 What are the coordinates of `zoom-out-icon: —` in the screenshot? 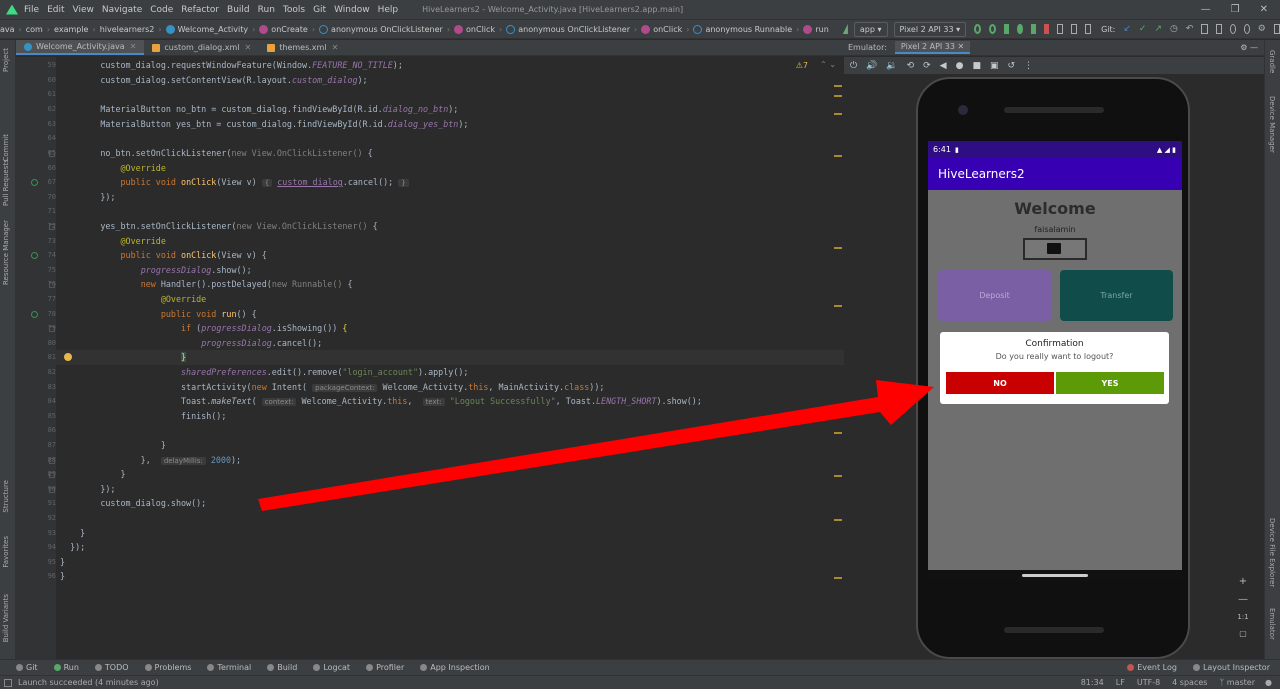 It's located at (1243, 599).